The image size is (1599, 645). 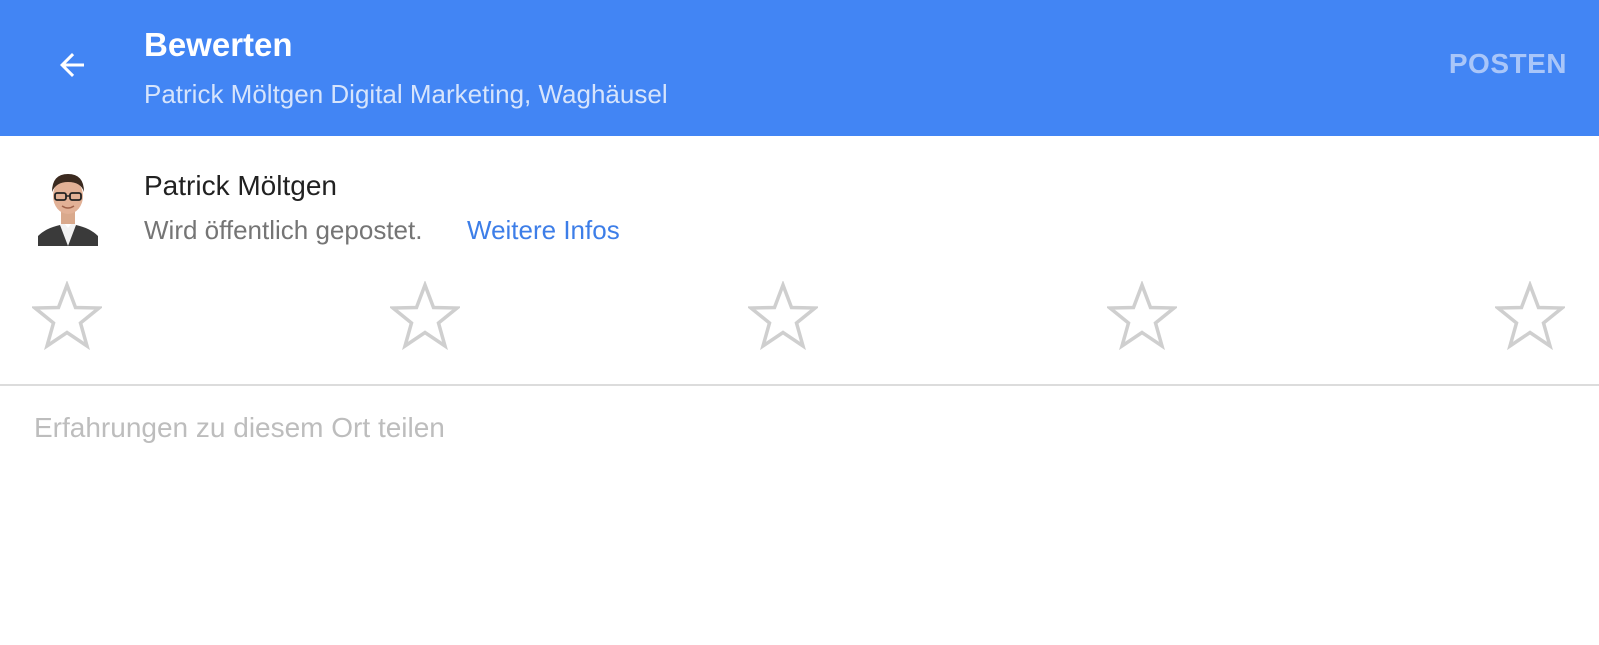 What do you see at coordinates (240, 185) in the screenshot?
I see `user-name: Patrick Möltgen` at bounding box center [240, 185].